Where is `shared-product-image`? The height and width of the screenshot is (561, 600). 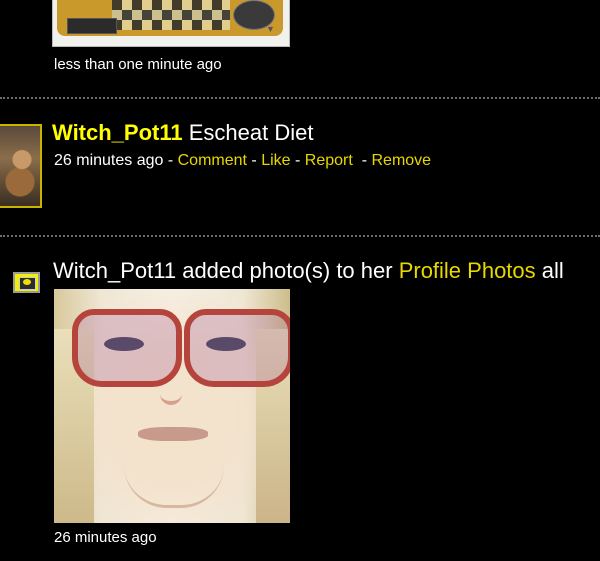
shared-product-image is located at coordinates (171, 23).